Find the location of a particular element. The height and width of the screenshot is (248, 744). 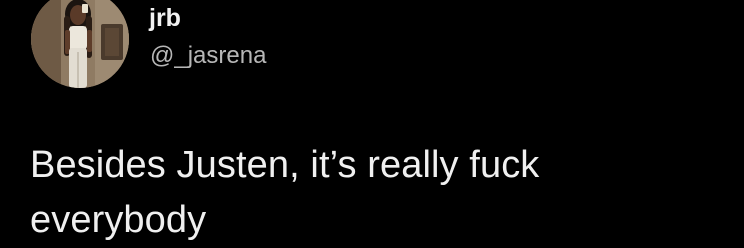

username-handle: @_jasrena is located at coordinates (208, 56).